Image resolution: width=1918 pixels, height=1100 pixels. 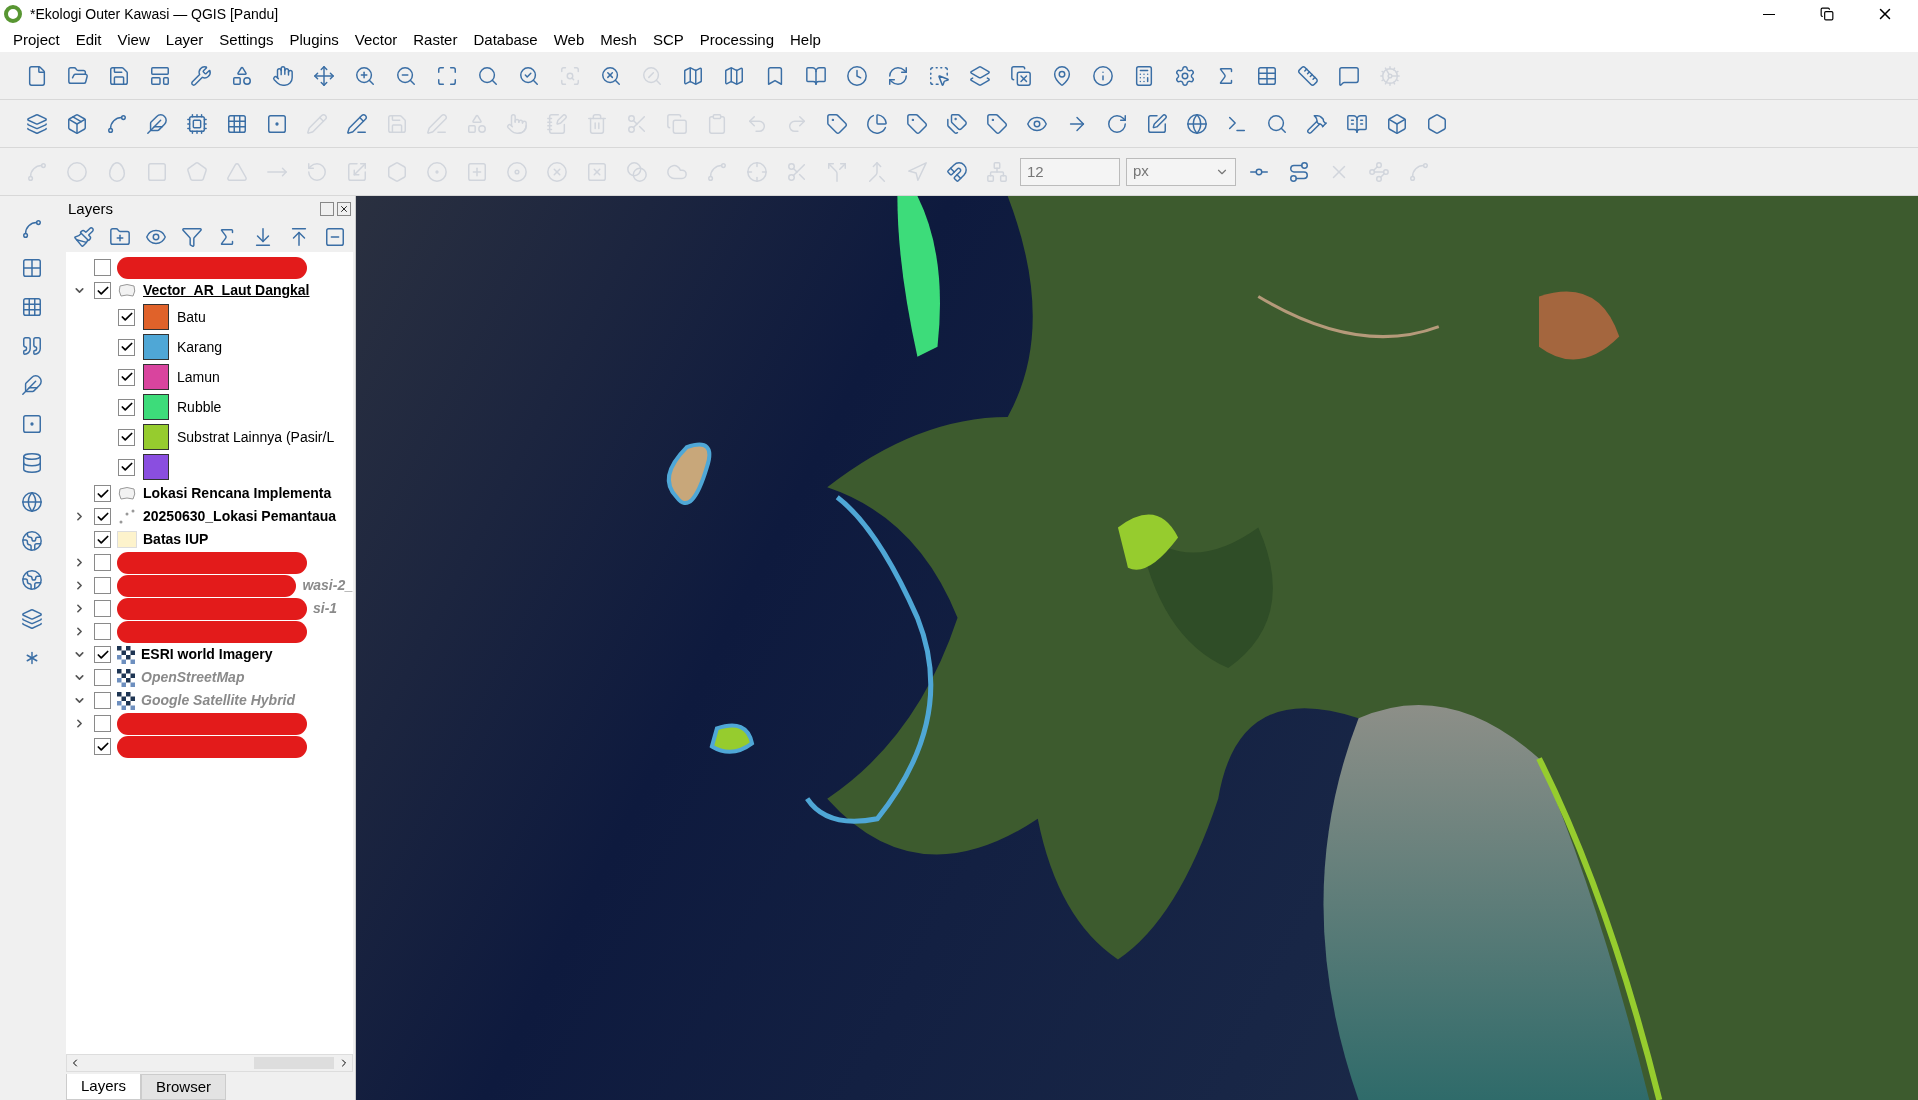 I want to click on menu-item: View, so click(x=133, y=40).